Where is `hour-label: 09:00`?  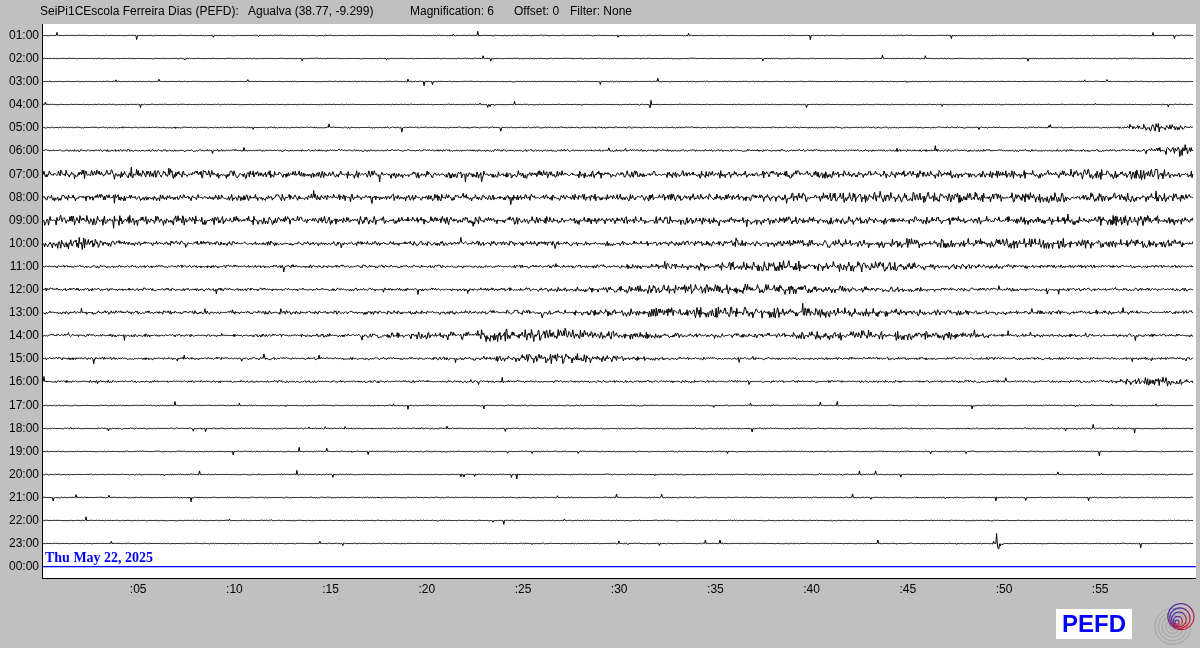
hour-label: 09:00 is located at coordinates (23, 220).